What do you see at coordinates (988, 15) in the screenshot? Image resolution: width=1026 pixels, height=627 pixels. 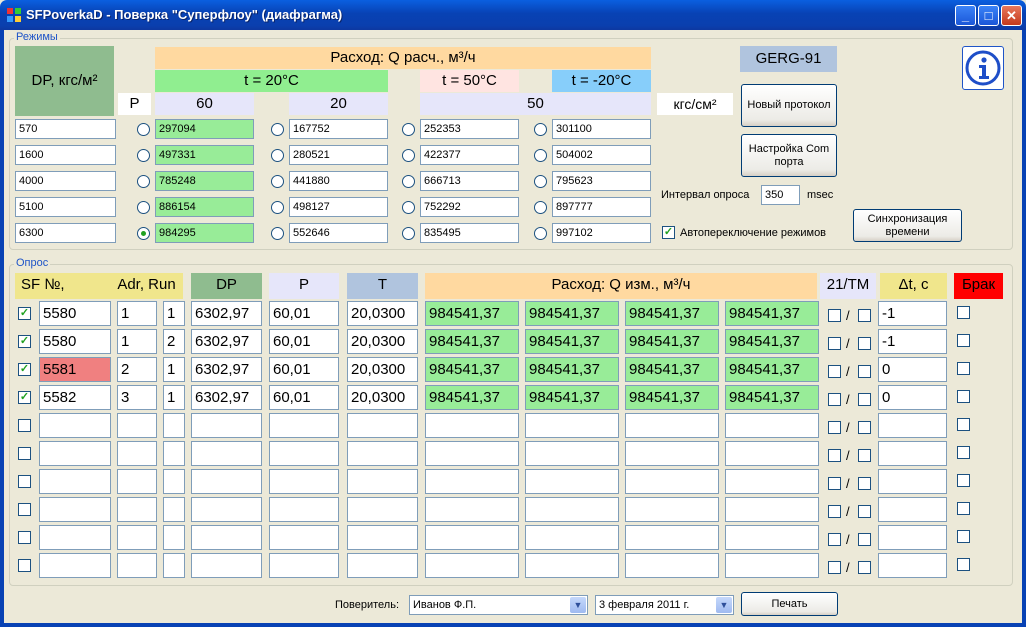 I see `maximize-button: □` at bounding box center [988, 15].